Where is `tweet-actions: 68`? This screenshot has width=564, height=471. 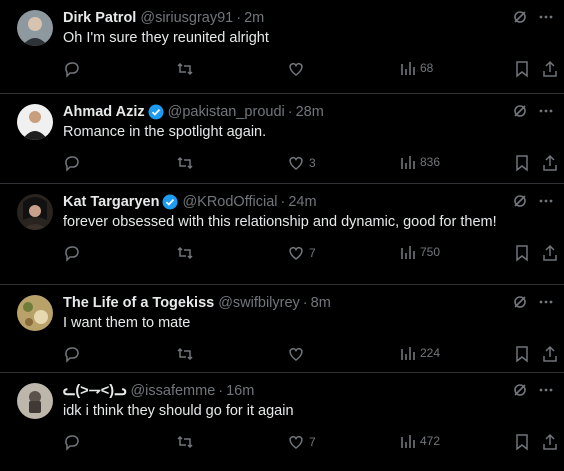 tweet-actions: 68 is located at coordinates (310, 72).